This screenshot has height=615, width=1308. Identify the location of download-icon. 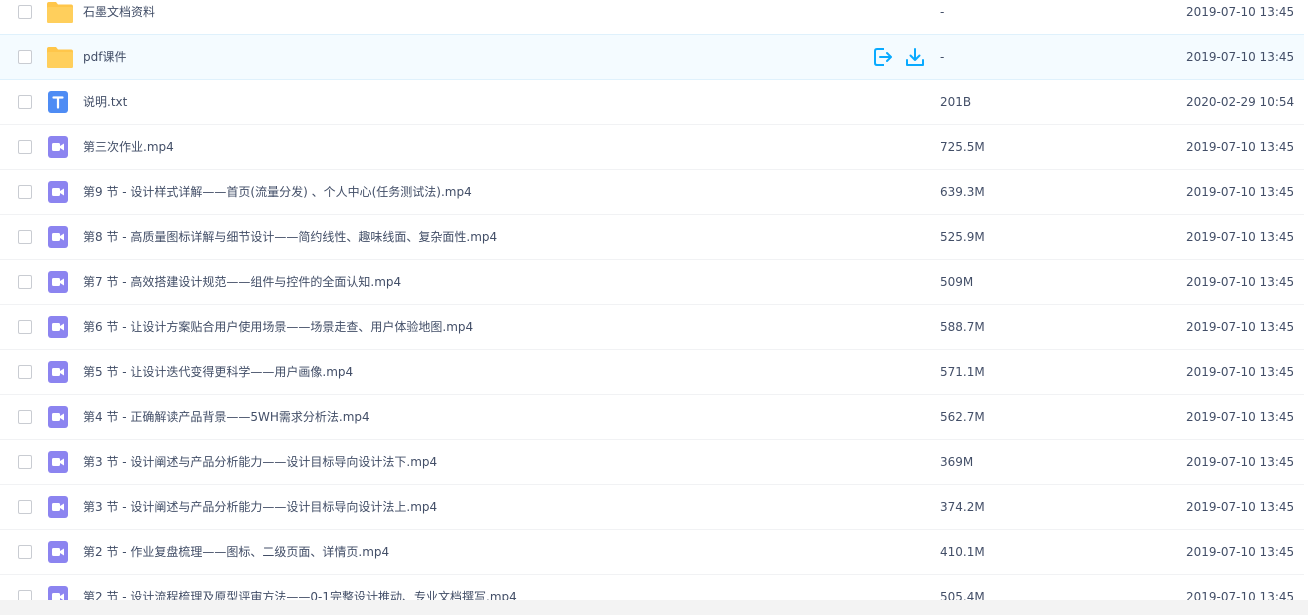
(915, 57).